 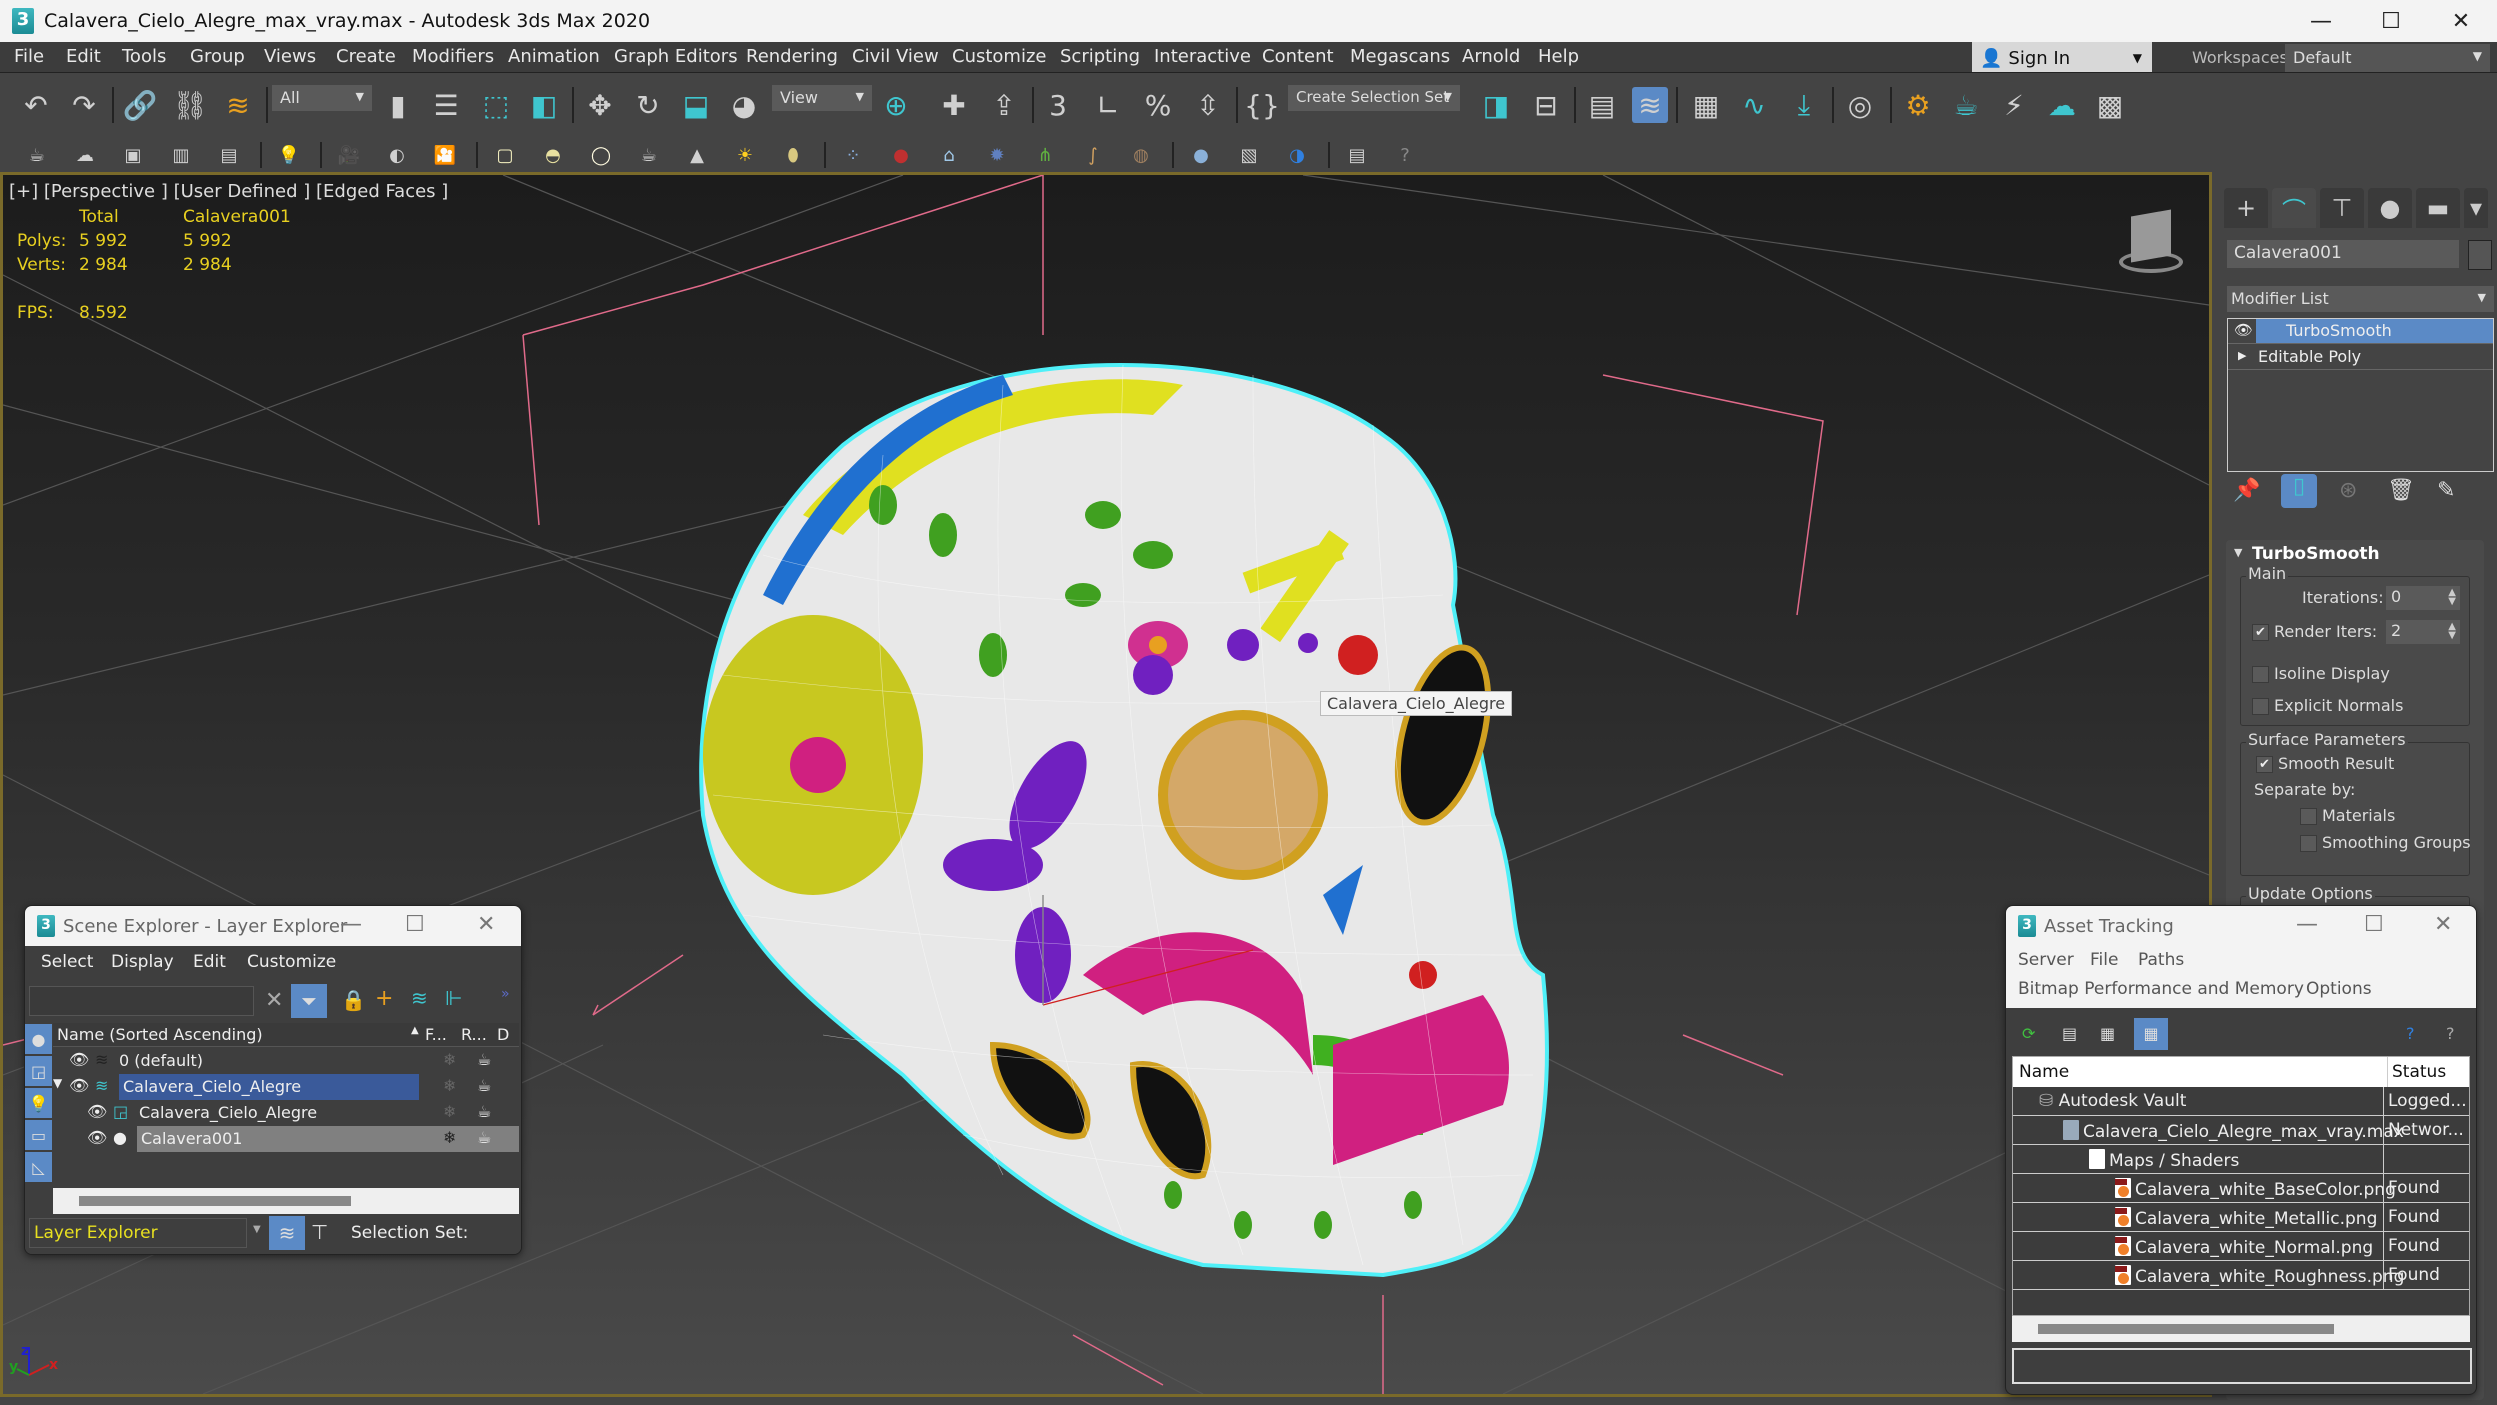 What do you see at coordinates (2423, 598) in the screenshot?
I see `iterations-spinner: 0 ▲ ▼` at bounding box center [2423, 598].